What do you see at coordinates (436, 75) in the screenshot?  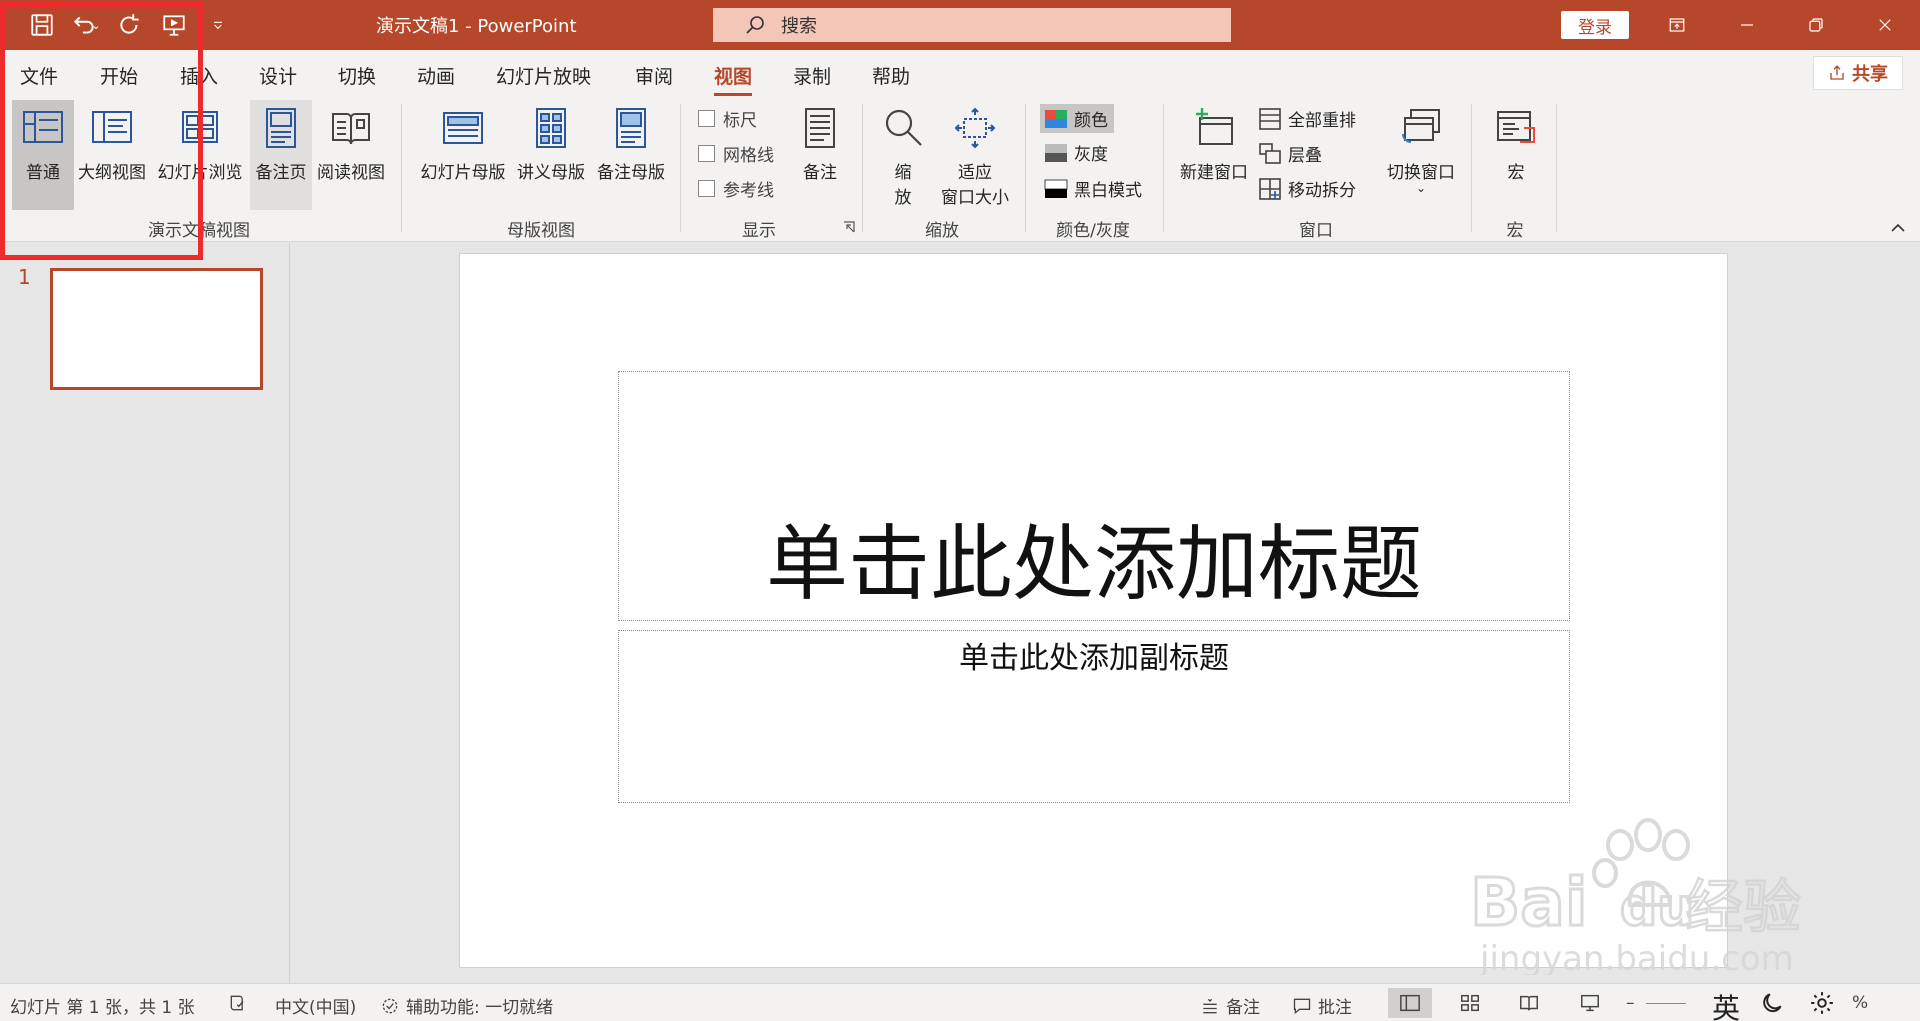 I see `tab-animations: 动画` at bounding box center [436, 75].